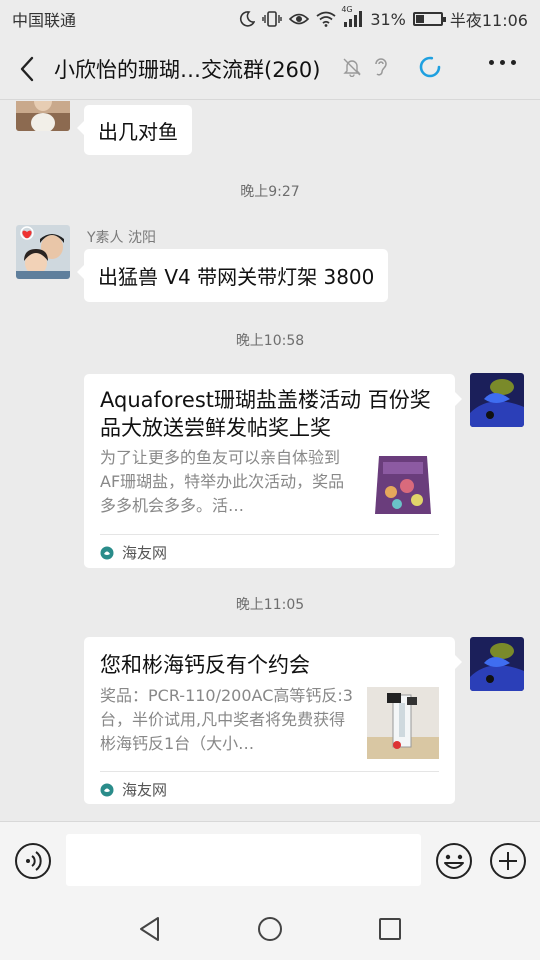 The height and width of the screenshot is (960, 540). What do you see at coordinates (236, 277) in the screenshot?
I see `message-text: 出猛兽 V4 带网关带灯架 3800` at bounding box center [236, 277].